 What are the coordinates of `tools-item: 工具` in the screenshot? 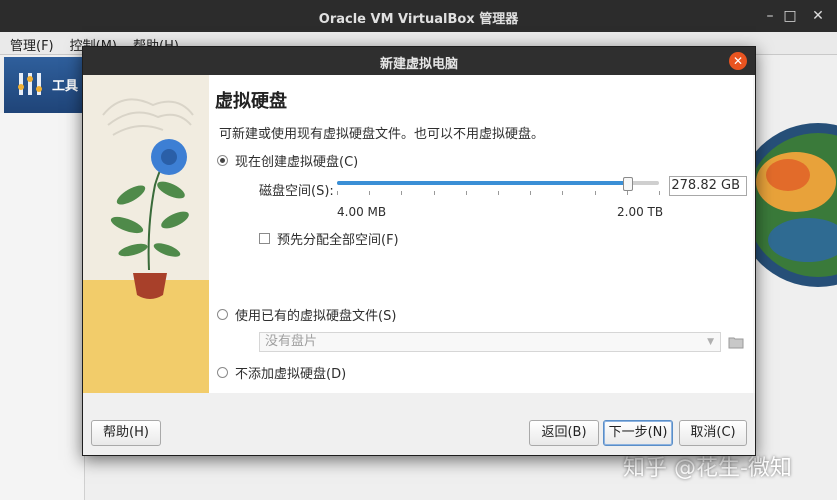 It's located at (44, 85).